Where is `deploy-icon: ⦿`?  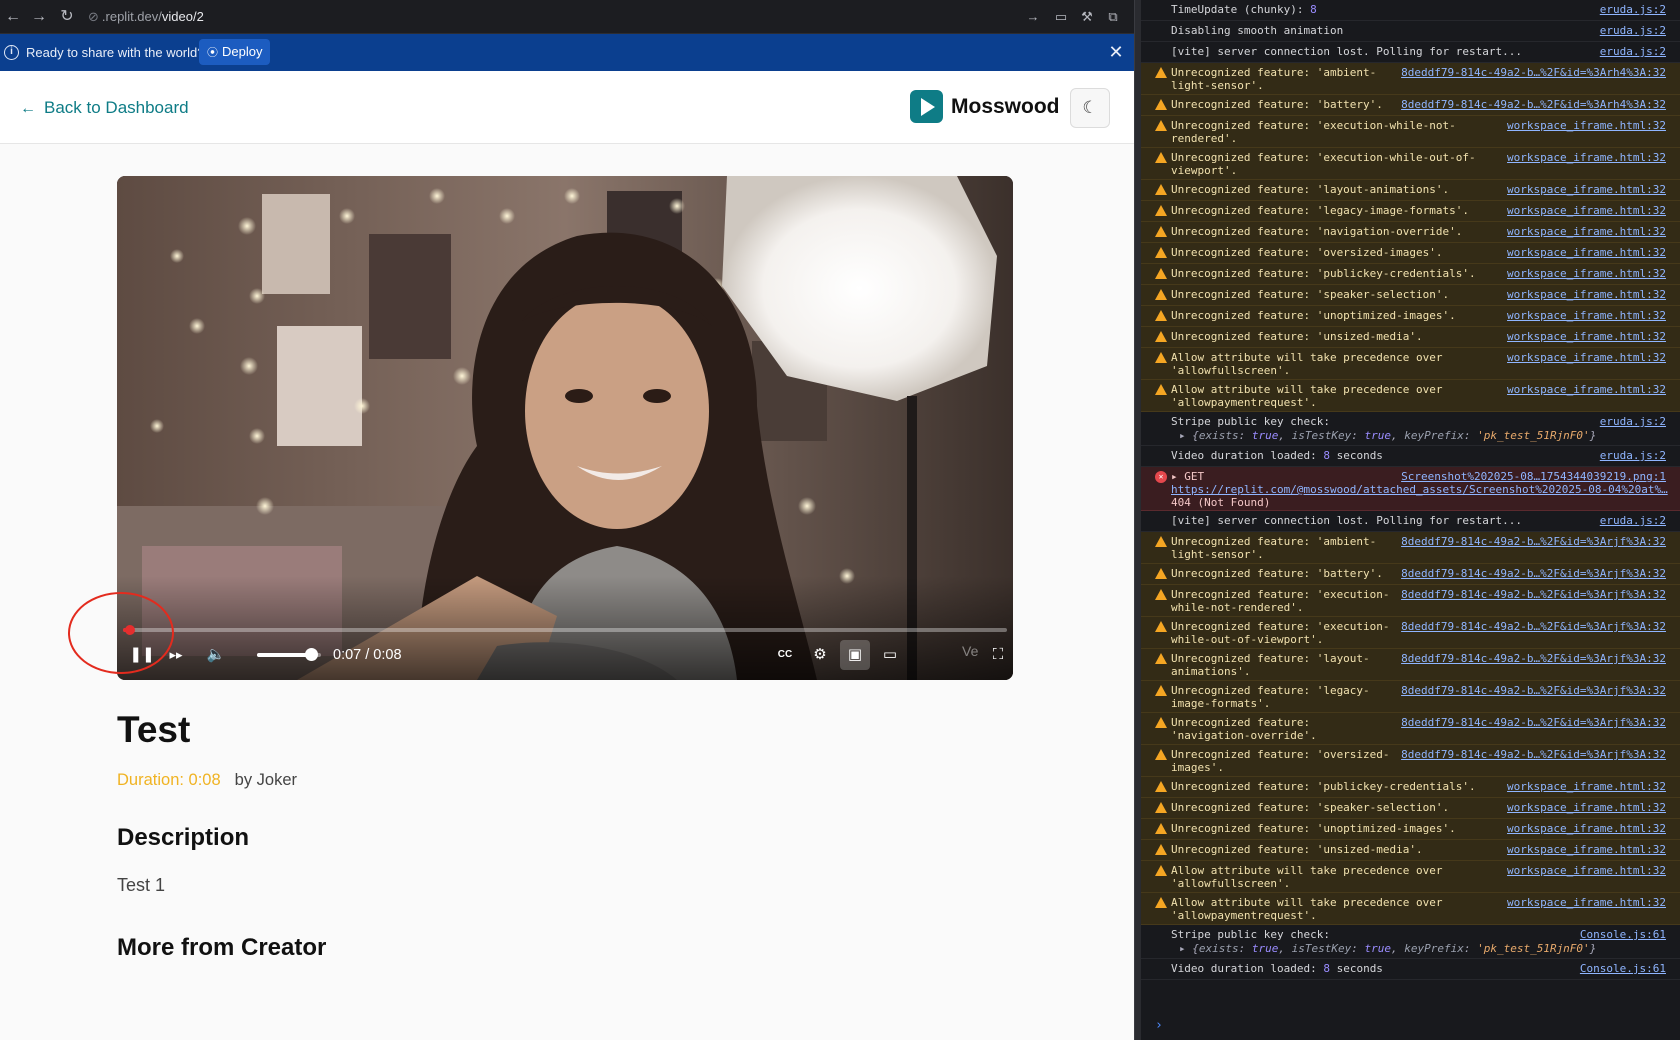
deploy-icon: ⦿ is located at coordinates (212, 53).